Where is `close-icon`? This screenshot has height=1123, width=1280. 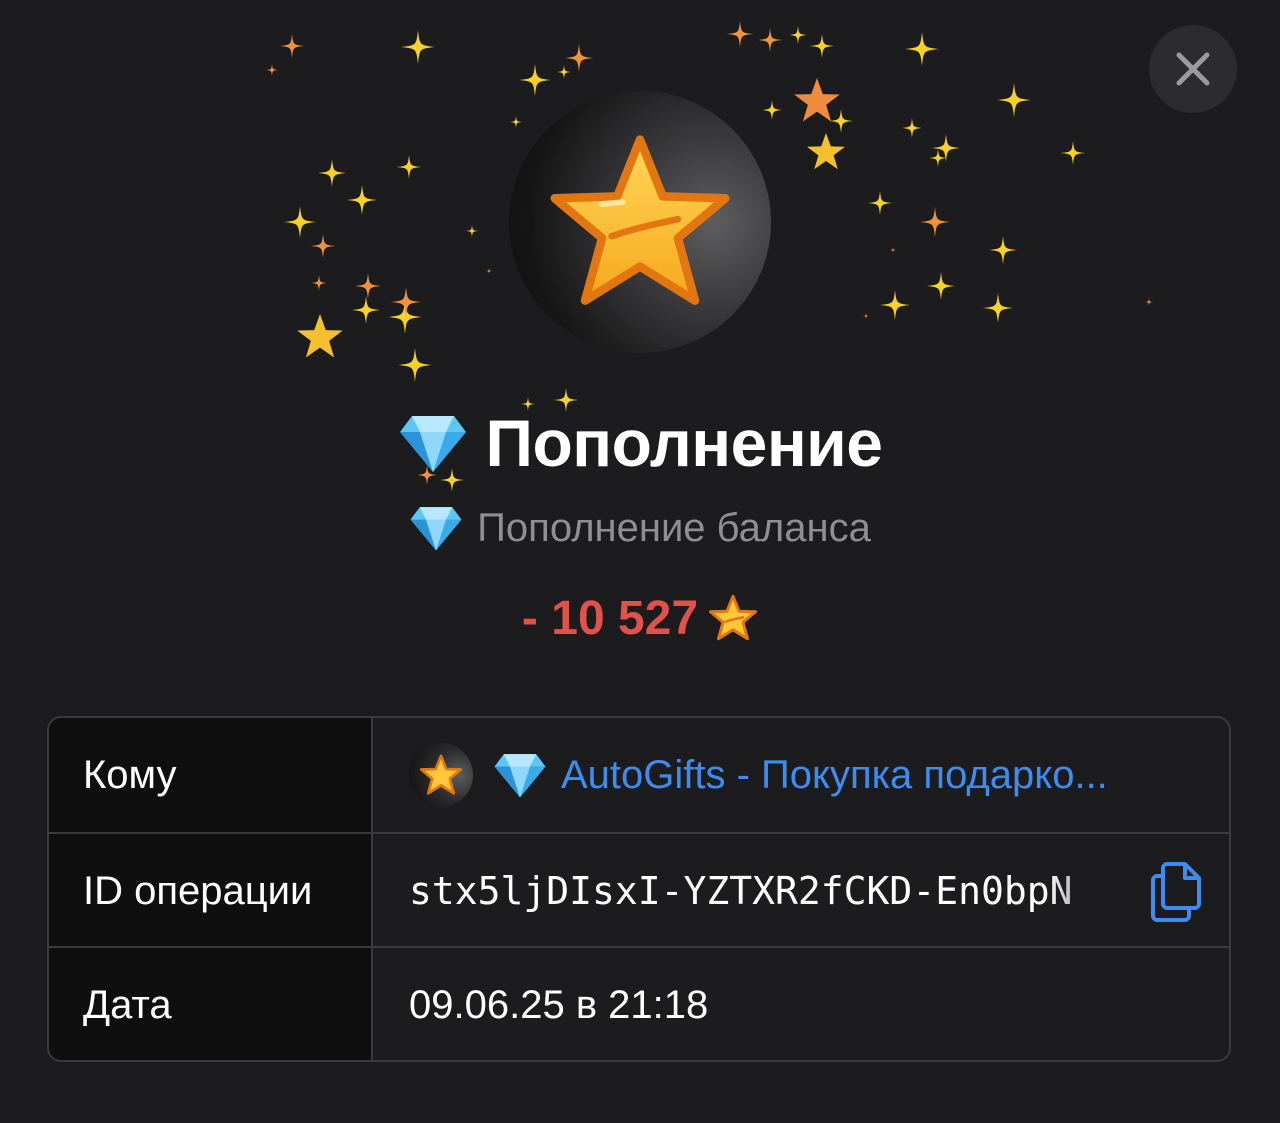
close-icon is located at coordinates (1193, 69).